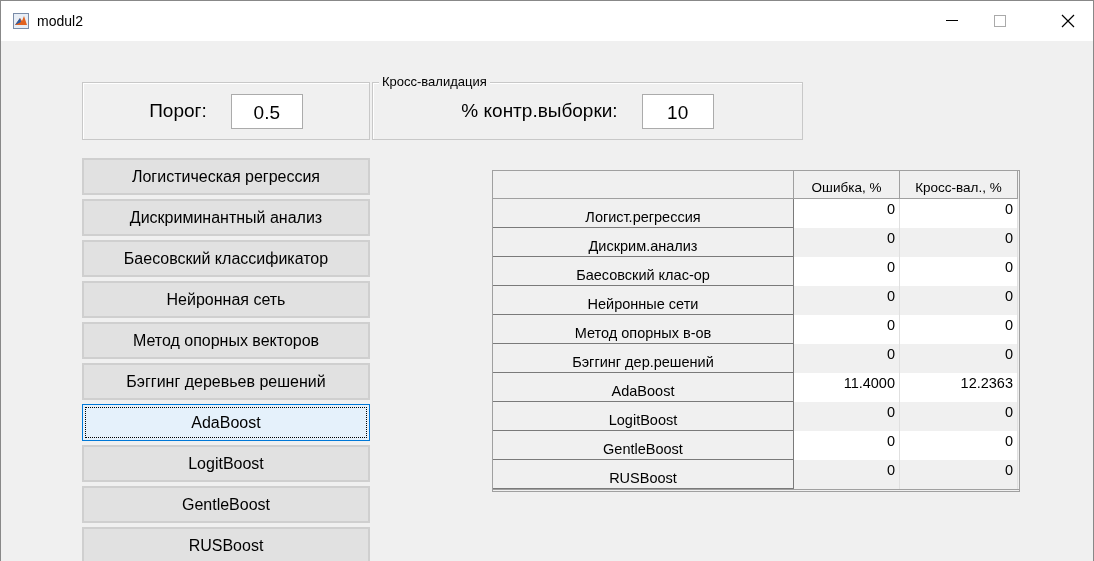 The width and height of the screenshot is (1094, 561). I want to click on row-header: AdaBoost, so click(643, 387).